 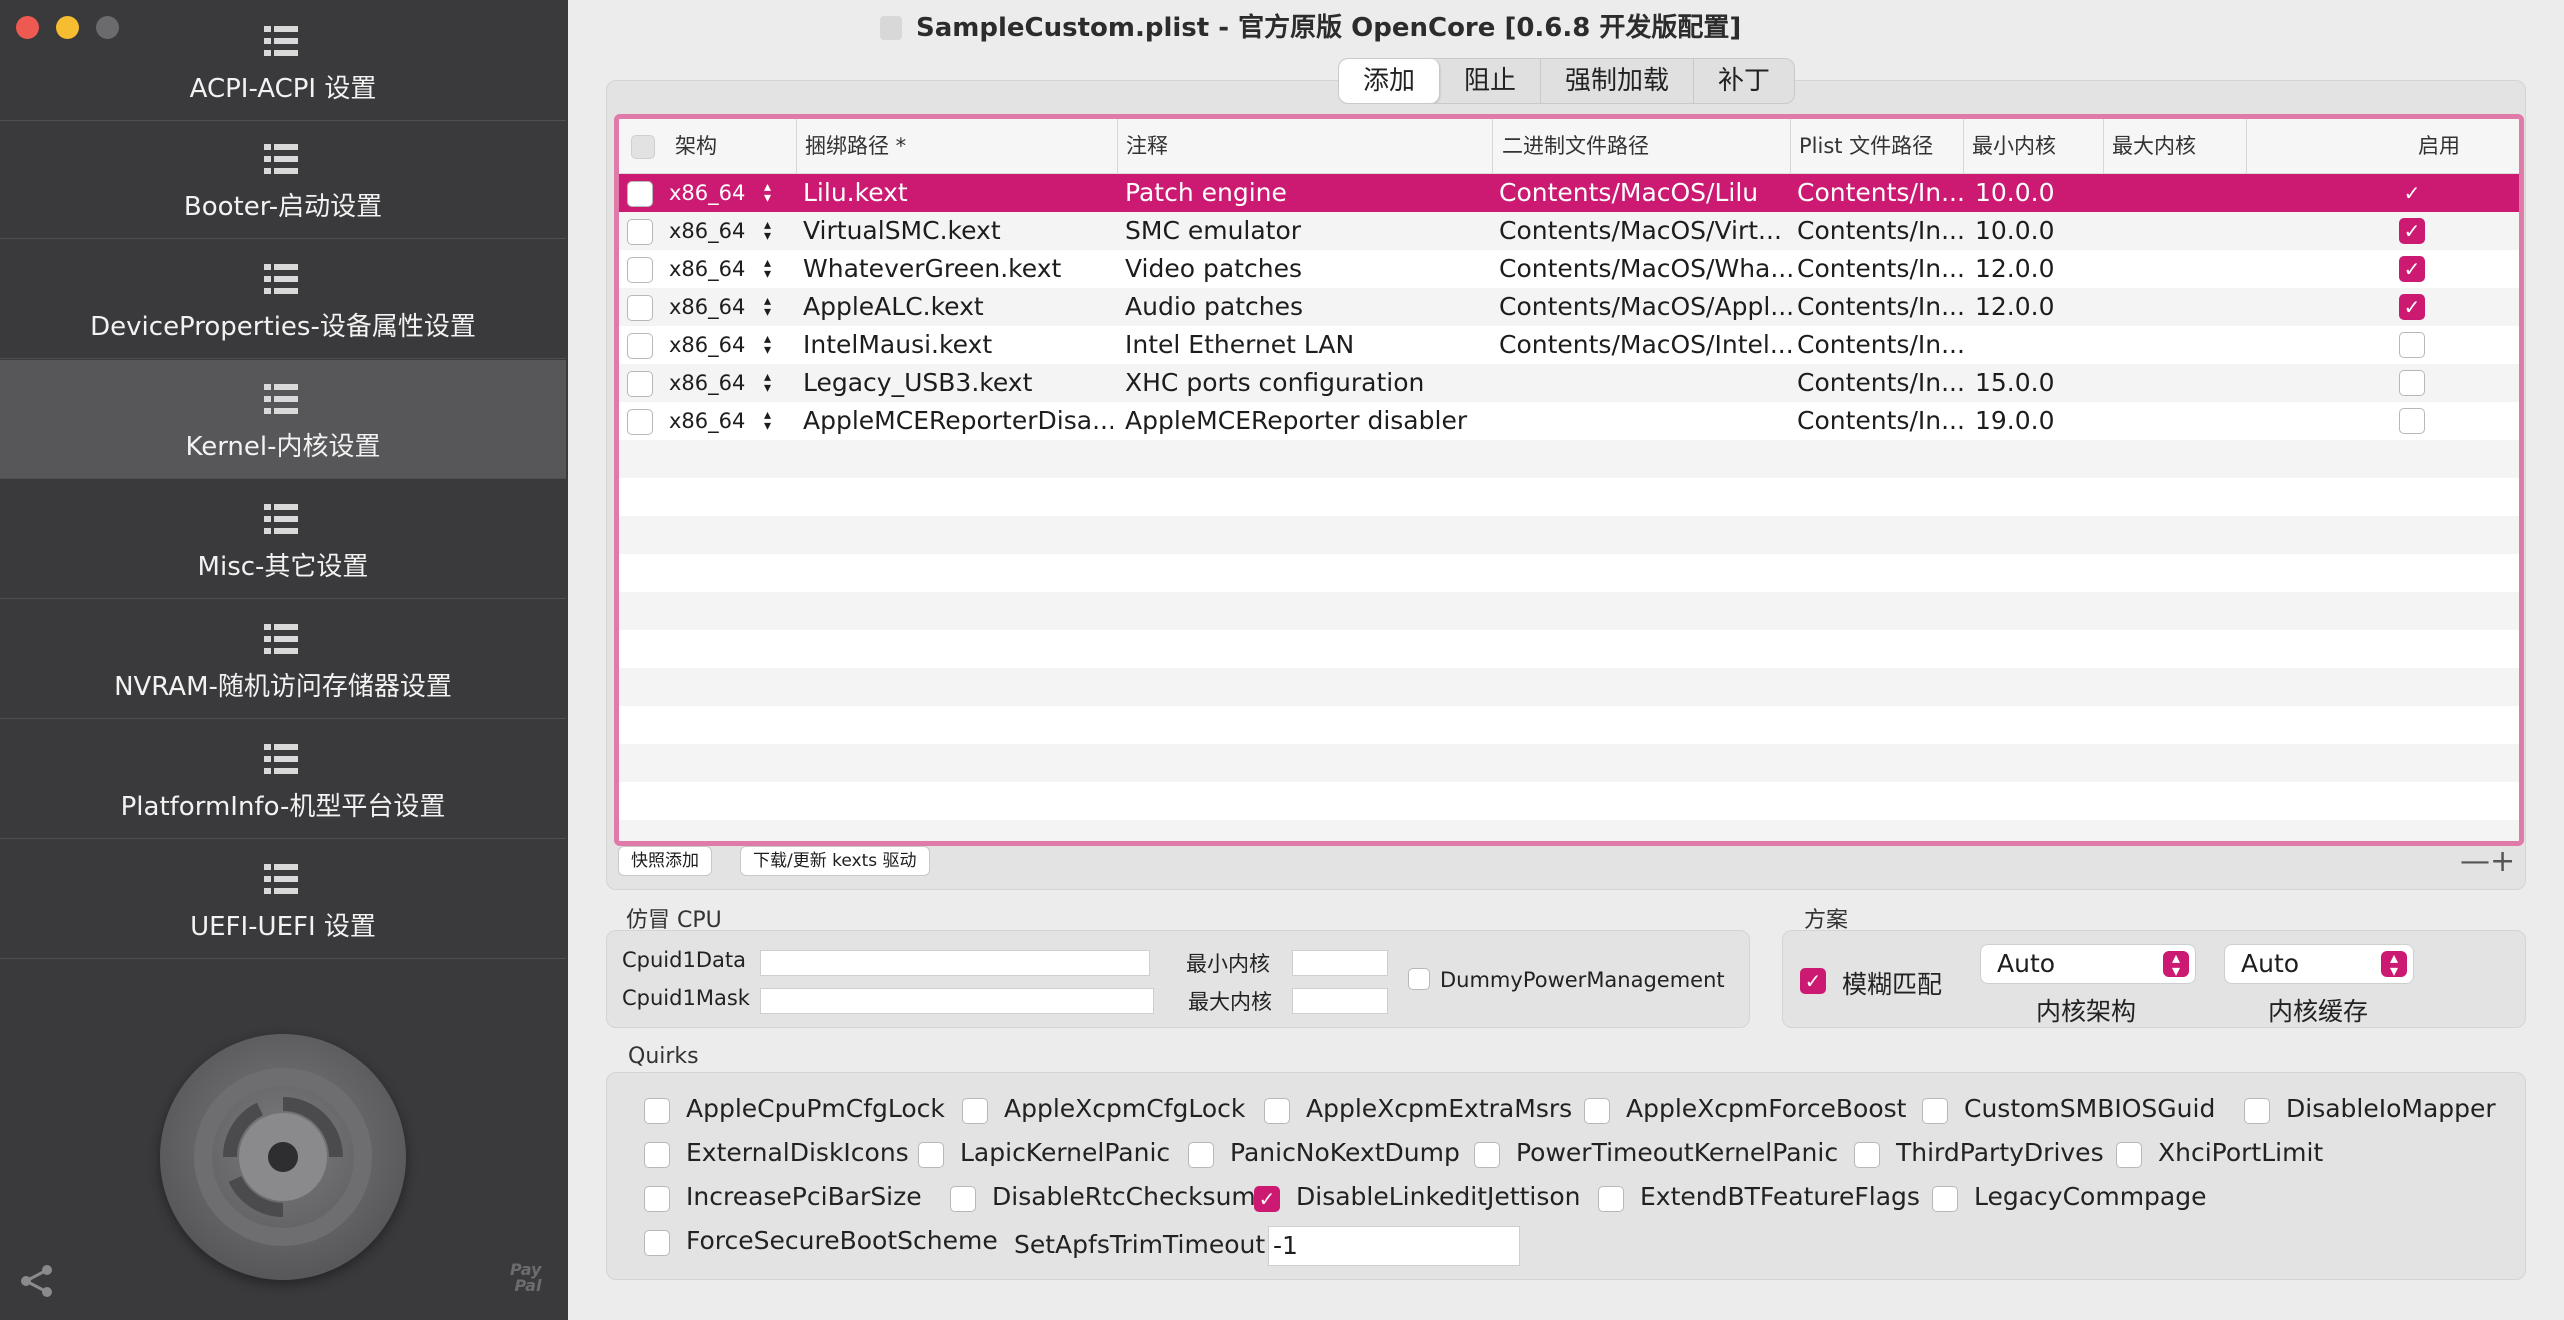 I want to click on min-kernel-cell: 19.0.0, so click(x=2042, y=421).